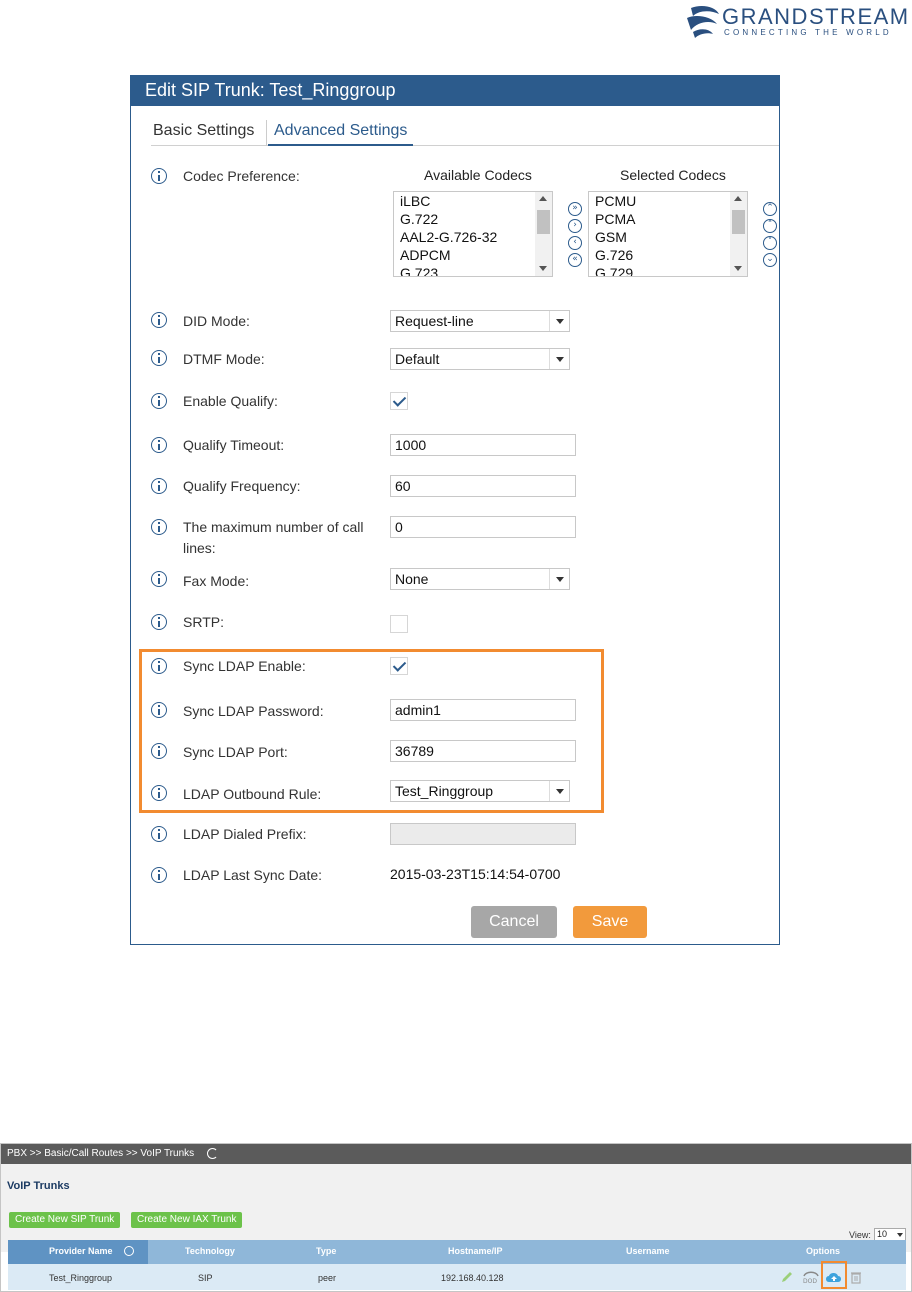 The image size is (912, 1292). I want to click on dtmf-mode-value: Default, so click(417, 359).